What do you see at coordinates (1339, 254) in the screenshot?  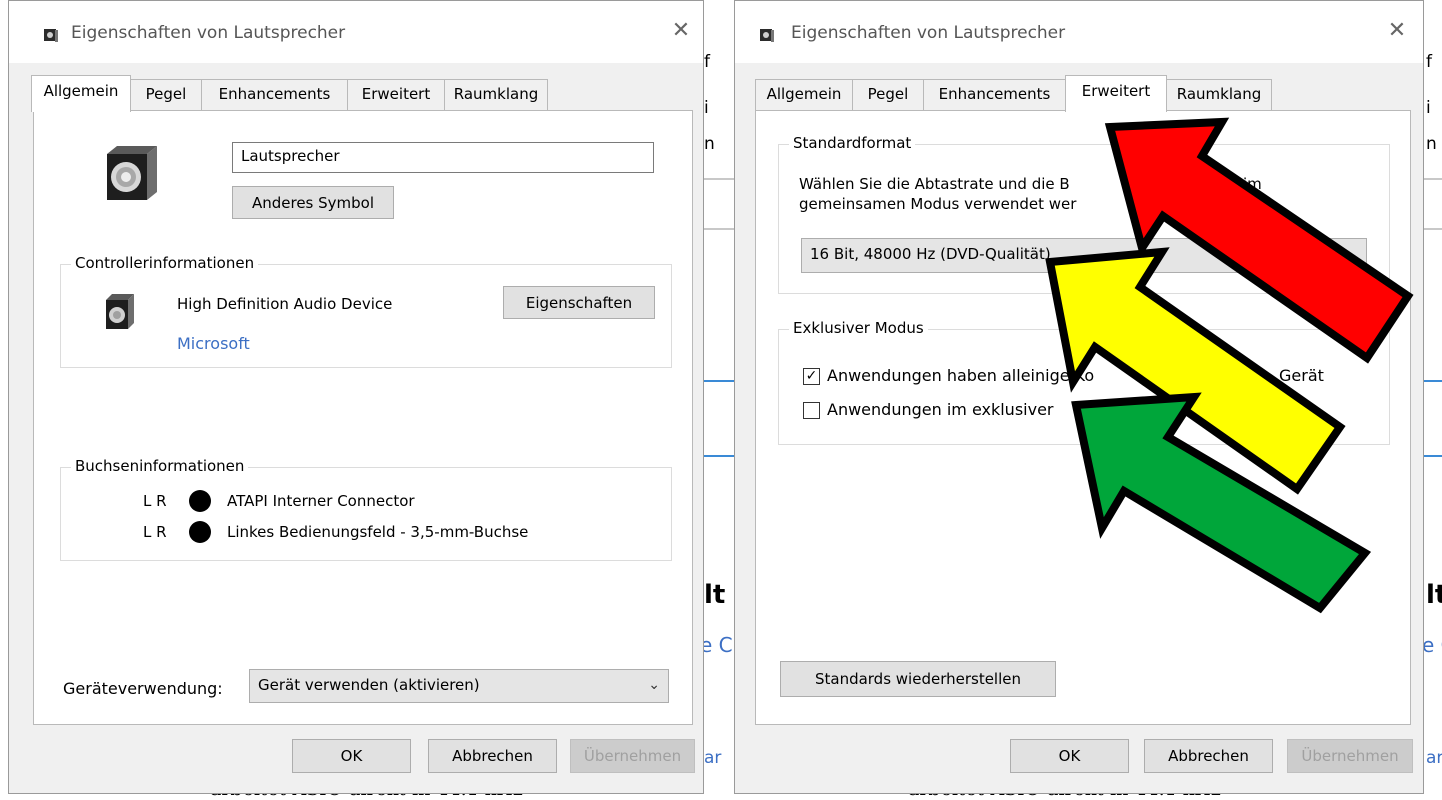 I see `test-button-partial: n` at bounding box center [1339, 254].